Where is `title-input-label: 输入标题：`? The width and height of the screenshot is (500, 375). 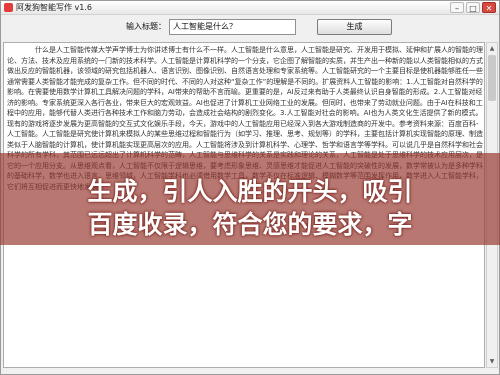 title-input-label: 输入标题： is located at coordinates (146, 26).